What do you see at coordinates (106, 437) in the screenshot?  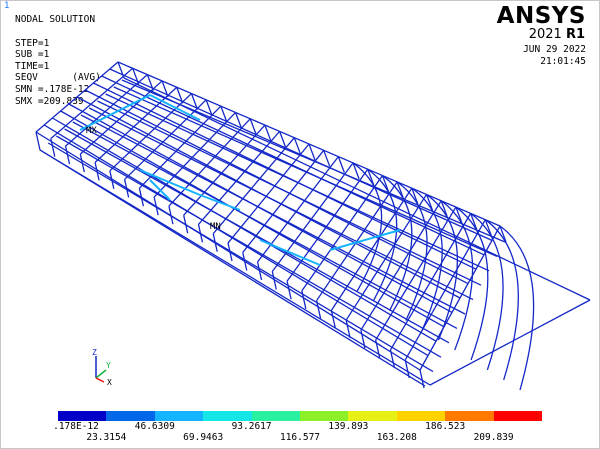 I see `legend-label-lower: 23.3154` at bounding box center [106, 437].